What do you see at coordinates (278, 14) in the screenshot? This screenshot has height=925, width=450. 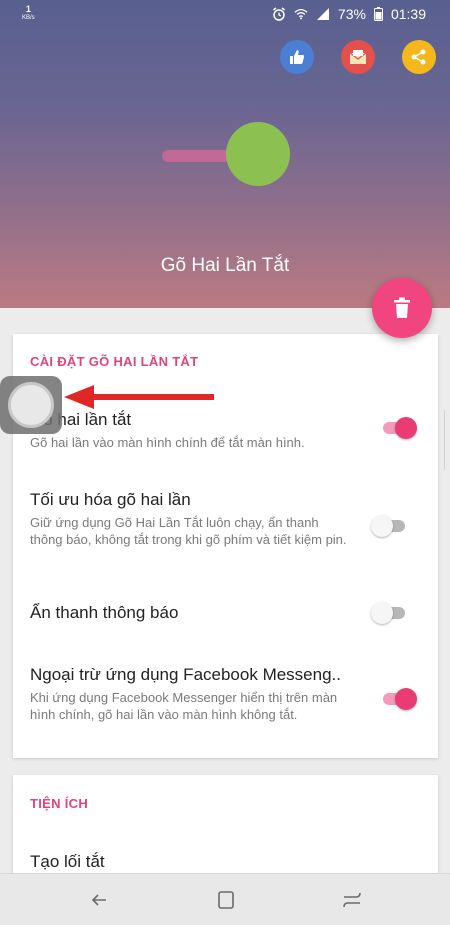 I see `alarm-icon` at bounding box center [278, 14].